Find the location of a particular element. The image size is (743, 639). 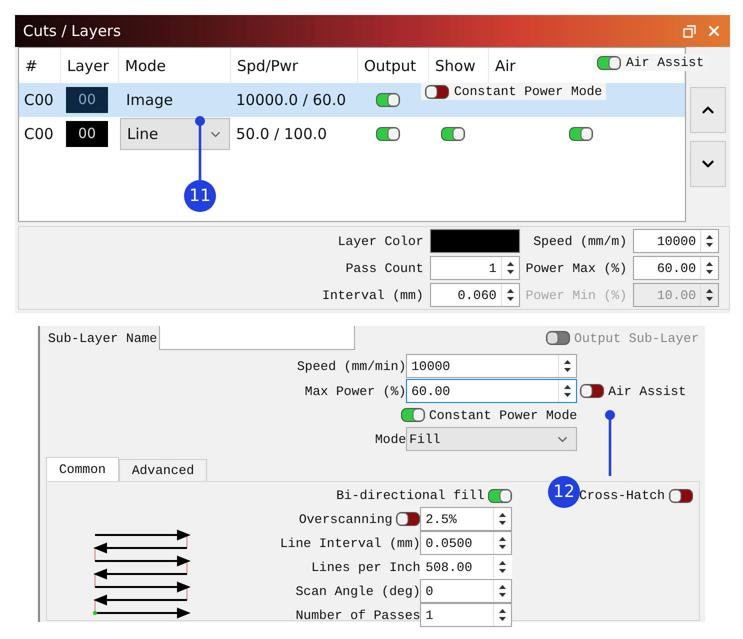

spin-field: 0.0500 is located at coordinates (466, 543).